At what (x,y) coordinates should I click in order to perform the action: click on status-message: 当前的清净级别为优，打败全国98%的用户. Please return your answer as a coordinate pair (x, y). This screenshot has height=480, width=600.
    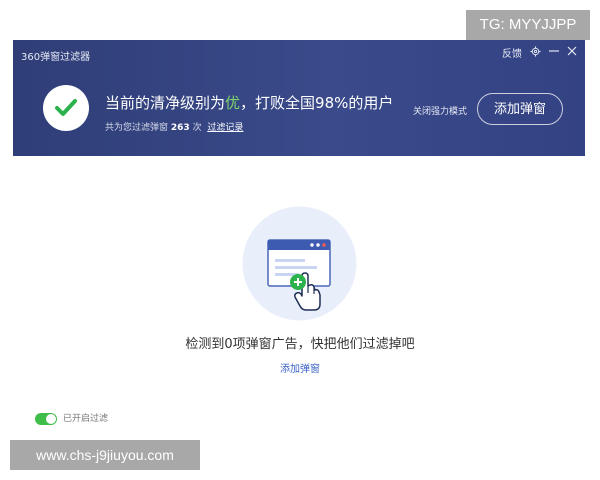
    Looking at the image, I should click on (249, 102).